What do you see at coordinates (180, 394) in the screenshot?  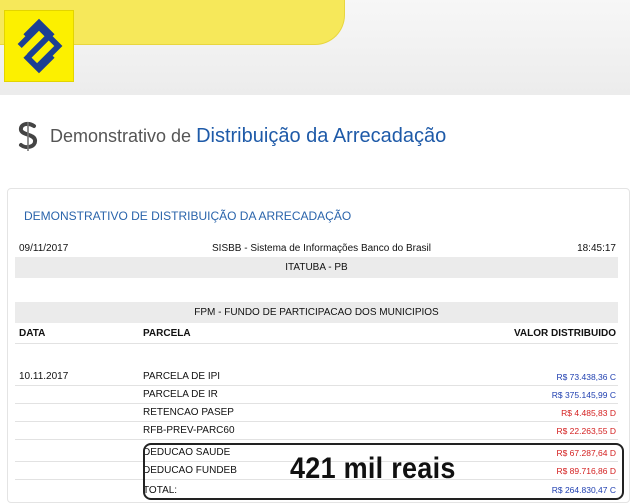 I see `row-parcela: PARCELA DE IR` at bounding box center [180, 394].